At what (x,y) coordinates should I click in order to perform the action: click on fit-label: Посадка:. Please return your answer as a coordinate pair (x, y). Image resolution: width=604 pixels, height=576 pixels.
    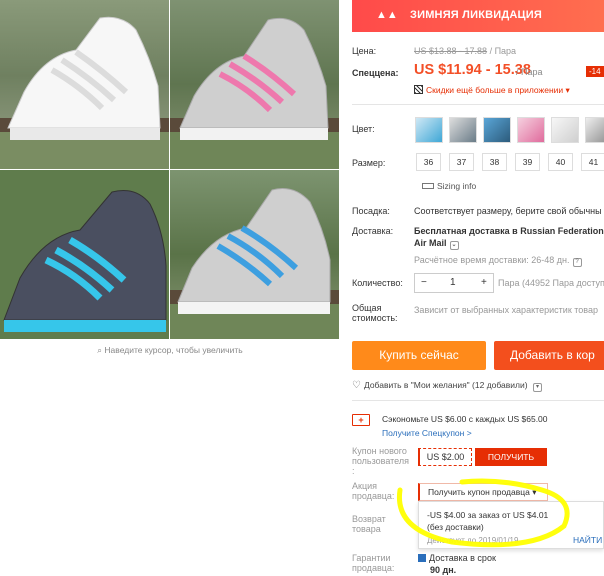
    Looking at the image, I should click on (371, 211).